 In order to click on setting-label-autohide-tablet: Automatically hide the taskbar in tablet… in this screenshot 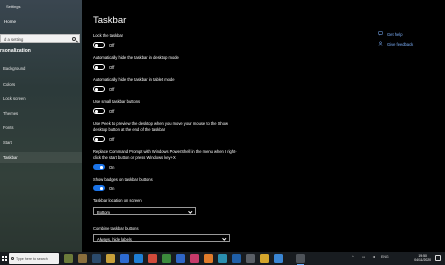, I will do `click(134, 79)`.